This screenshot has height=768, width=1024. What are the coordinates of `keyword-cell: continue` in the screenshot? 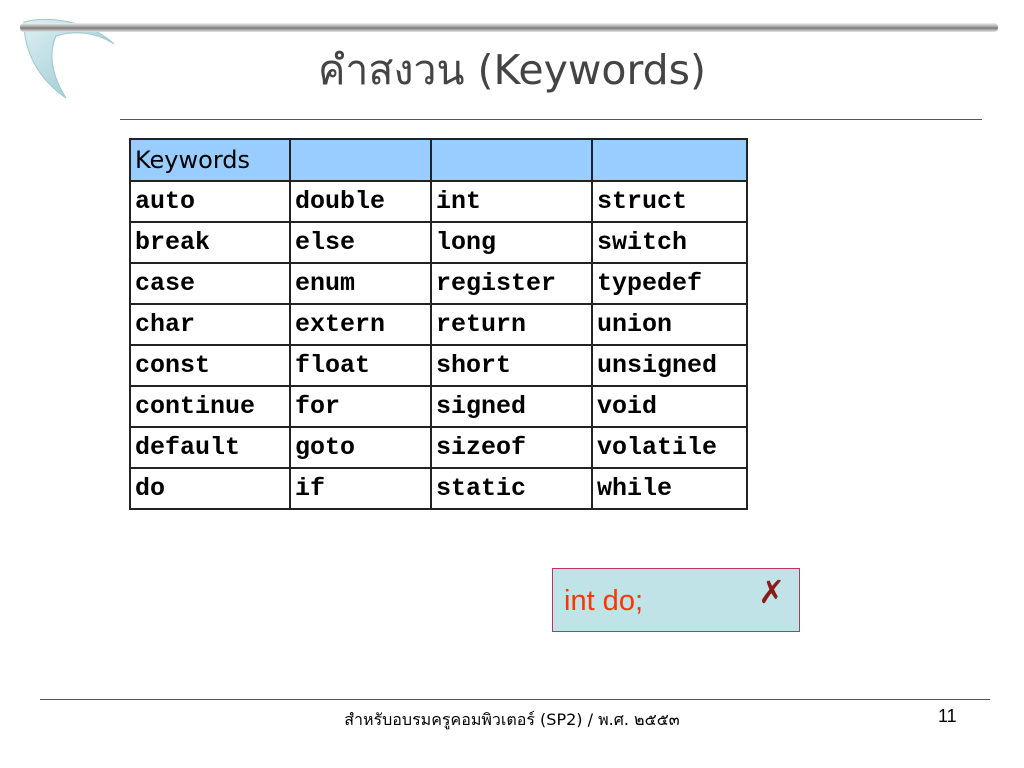 It's located at (210, 406).